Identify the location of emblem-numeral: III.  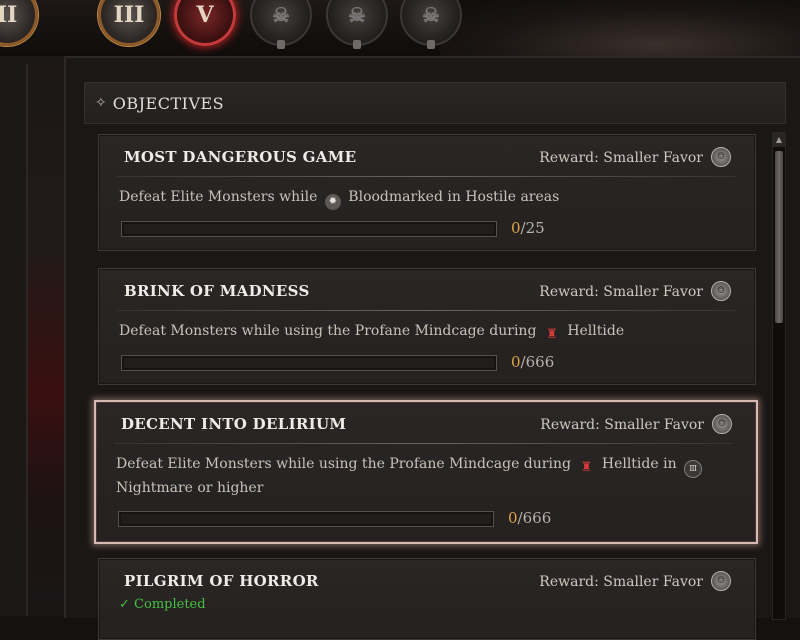
(129, 15).